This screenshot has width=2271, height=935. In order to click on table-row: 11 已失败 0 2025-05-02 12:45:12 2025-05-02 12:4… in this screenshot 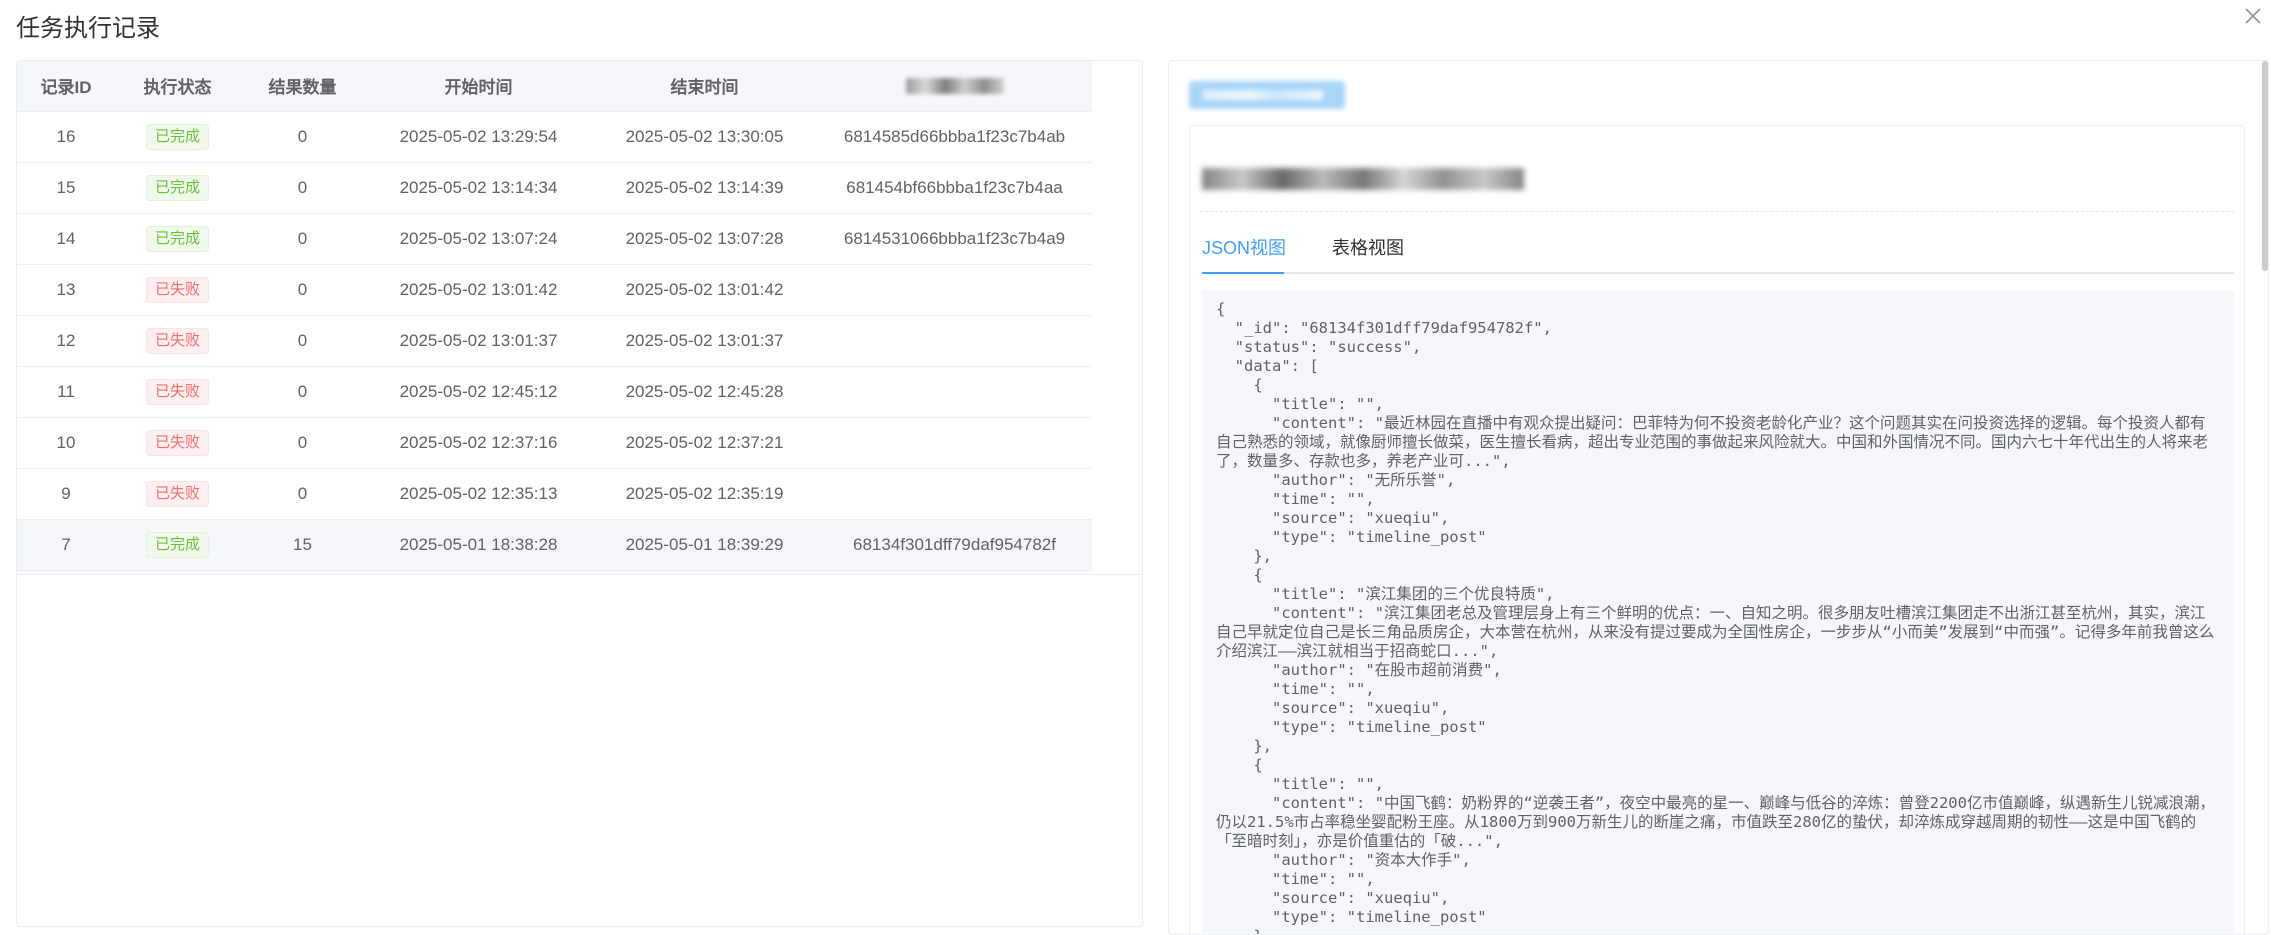, I will do `click(554, 392)`.